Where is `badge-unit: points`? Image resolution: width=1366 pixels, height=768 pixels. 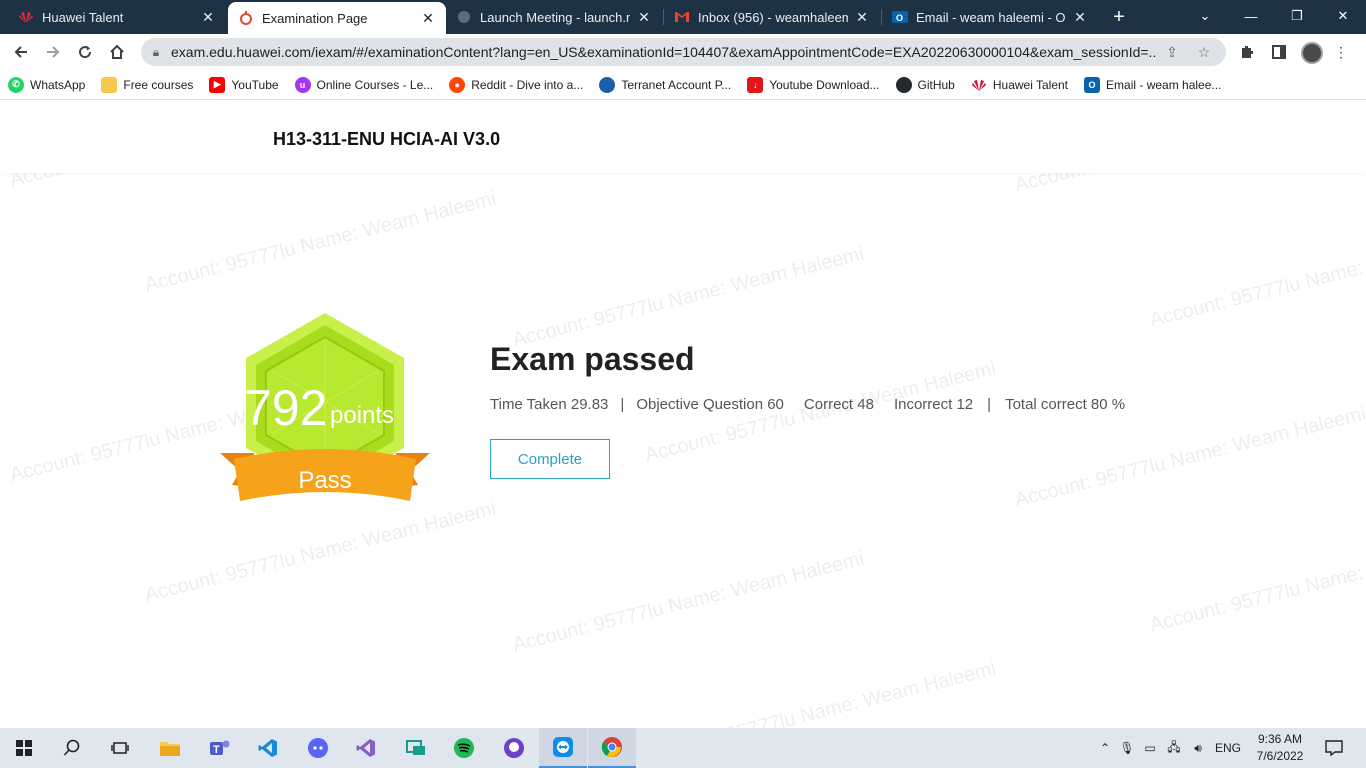 badge-unit: points is located at coordinates (362, 415).